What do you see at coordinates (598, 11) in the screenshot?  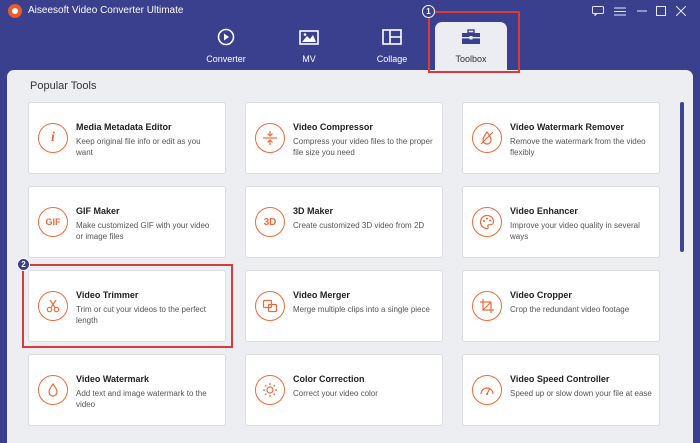 I see `feedback-icon` at bounding box center [598, 11].